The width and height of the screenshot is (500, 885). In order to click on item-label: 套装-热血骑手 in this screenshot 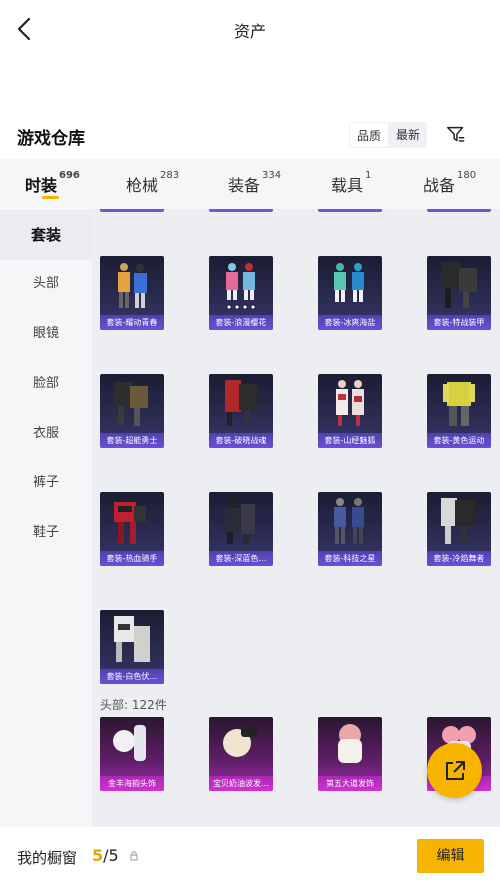, I will do `click(132, 558)`.